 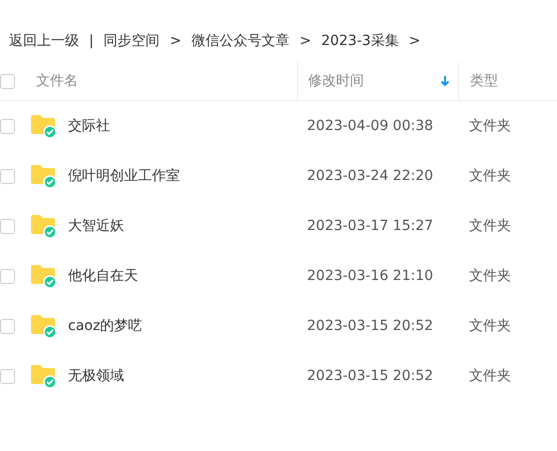 What do you see at coordinates (240, 41) in the screenshot?
I see `breadcrumb-link: 微信公众号文章` at bounding box center [240, 41].